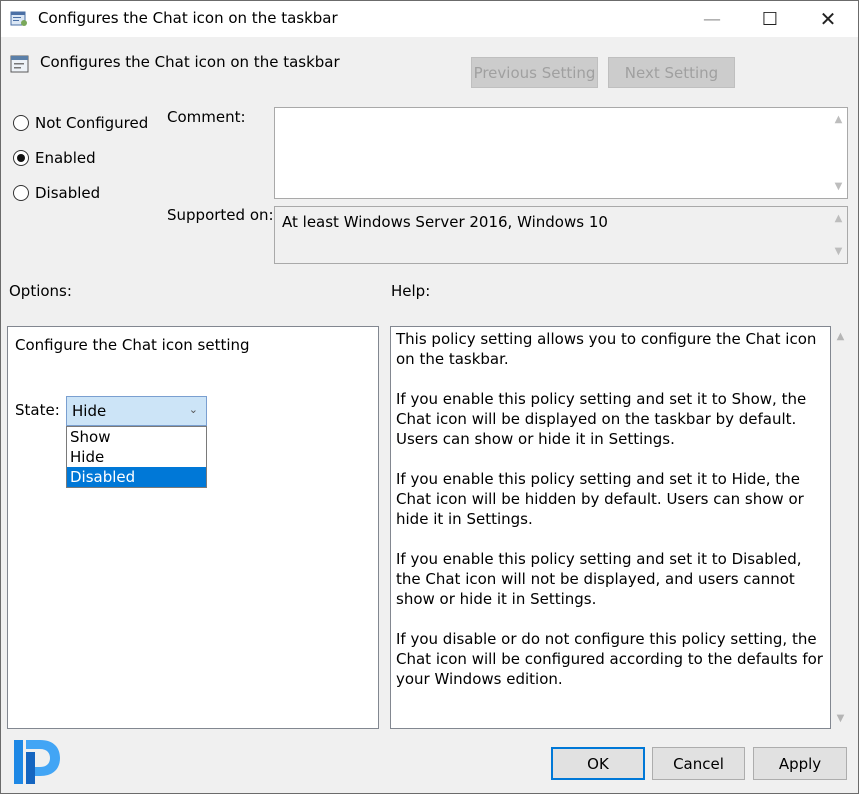  I want to click on dropdown-item-show: Show, so click(136, 437).